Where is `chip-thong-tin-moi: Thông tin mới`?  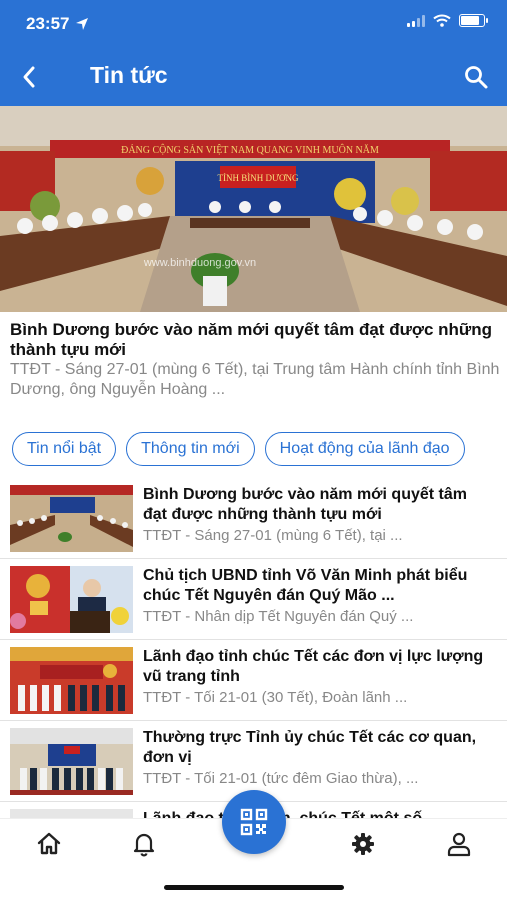 chip-thong-tin-moi: Thông tin mới is located at coordinates (190, 449).